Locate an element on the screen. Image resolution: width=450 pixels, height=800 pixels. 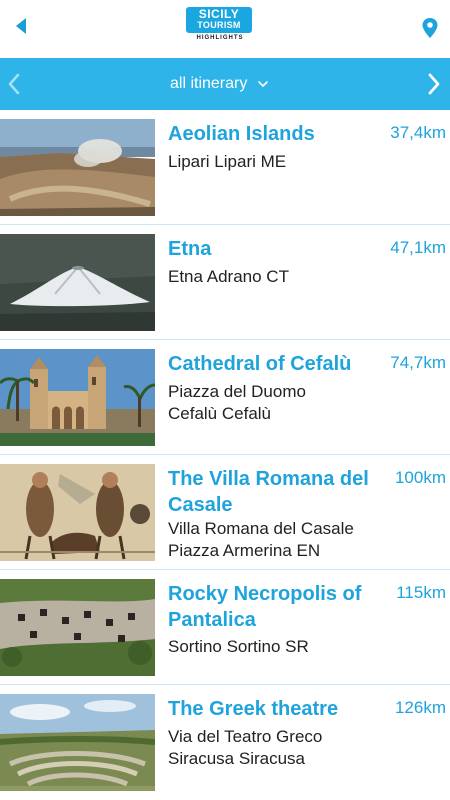
itinerary-dropdown-label: all itinerary is located at coordinates (209, 83).